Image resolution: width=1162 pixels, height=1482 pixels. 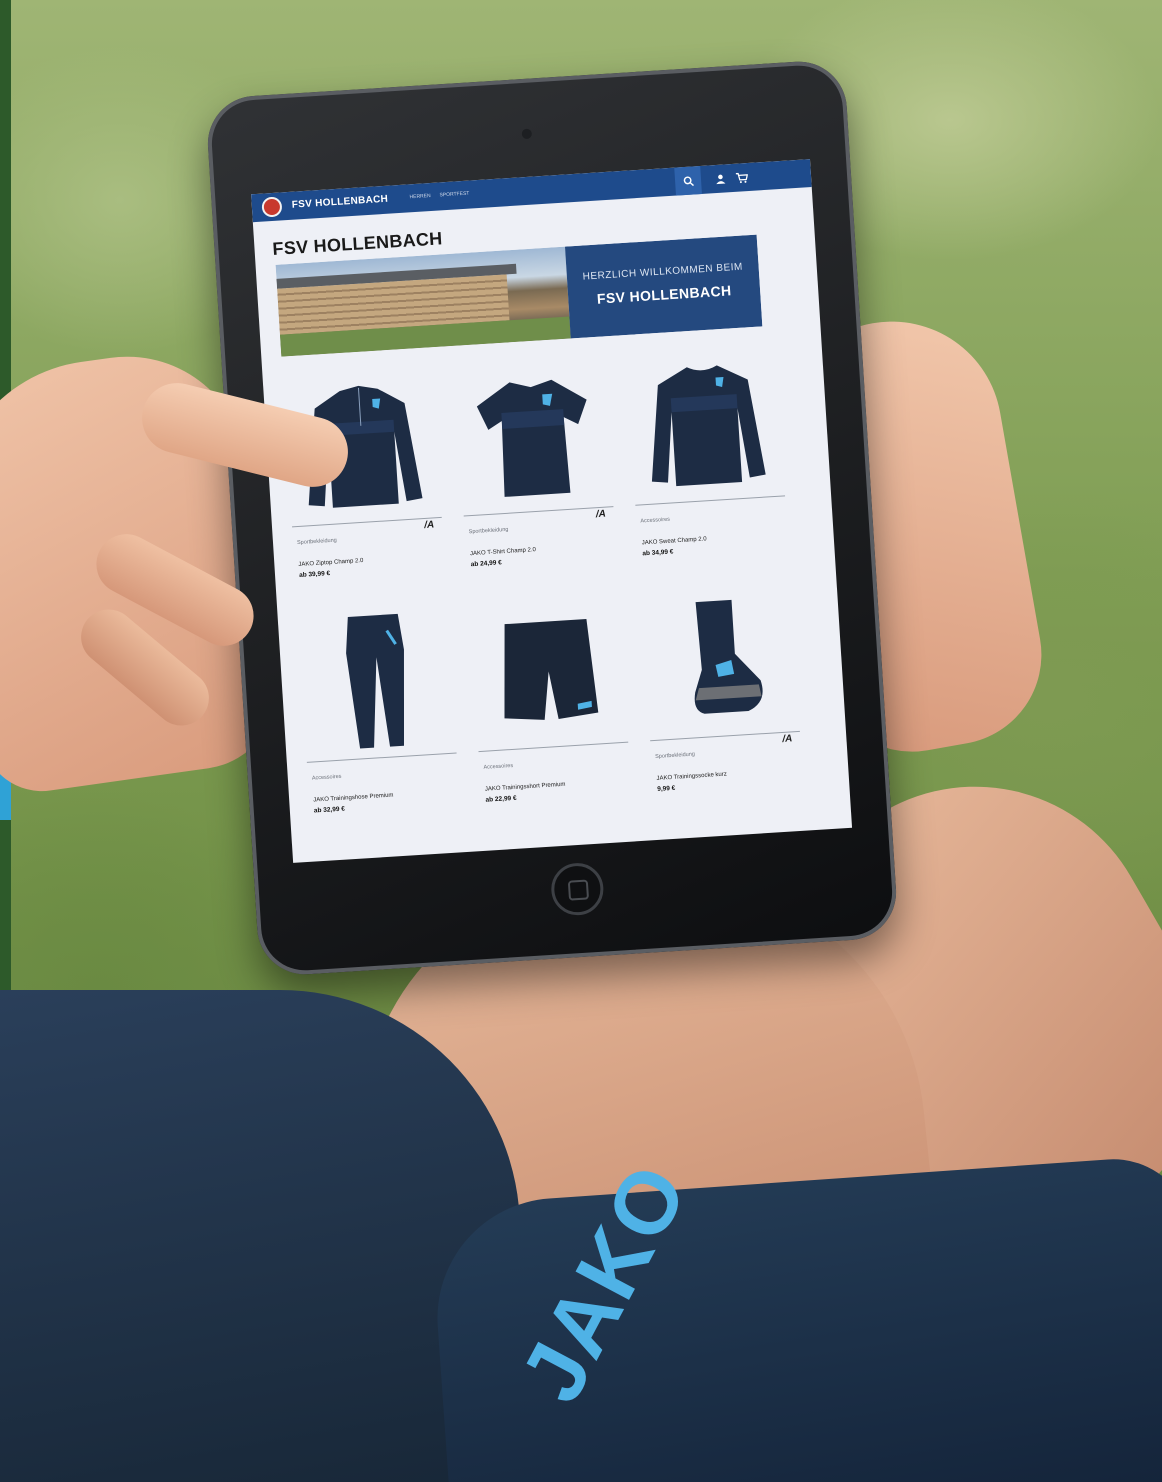 I want to click on stadium-photo, so click(x=423, y=301).